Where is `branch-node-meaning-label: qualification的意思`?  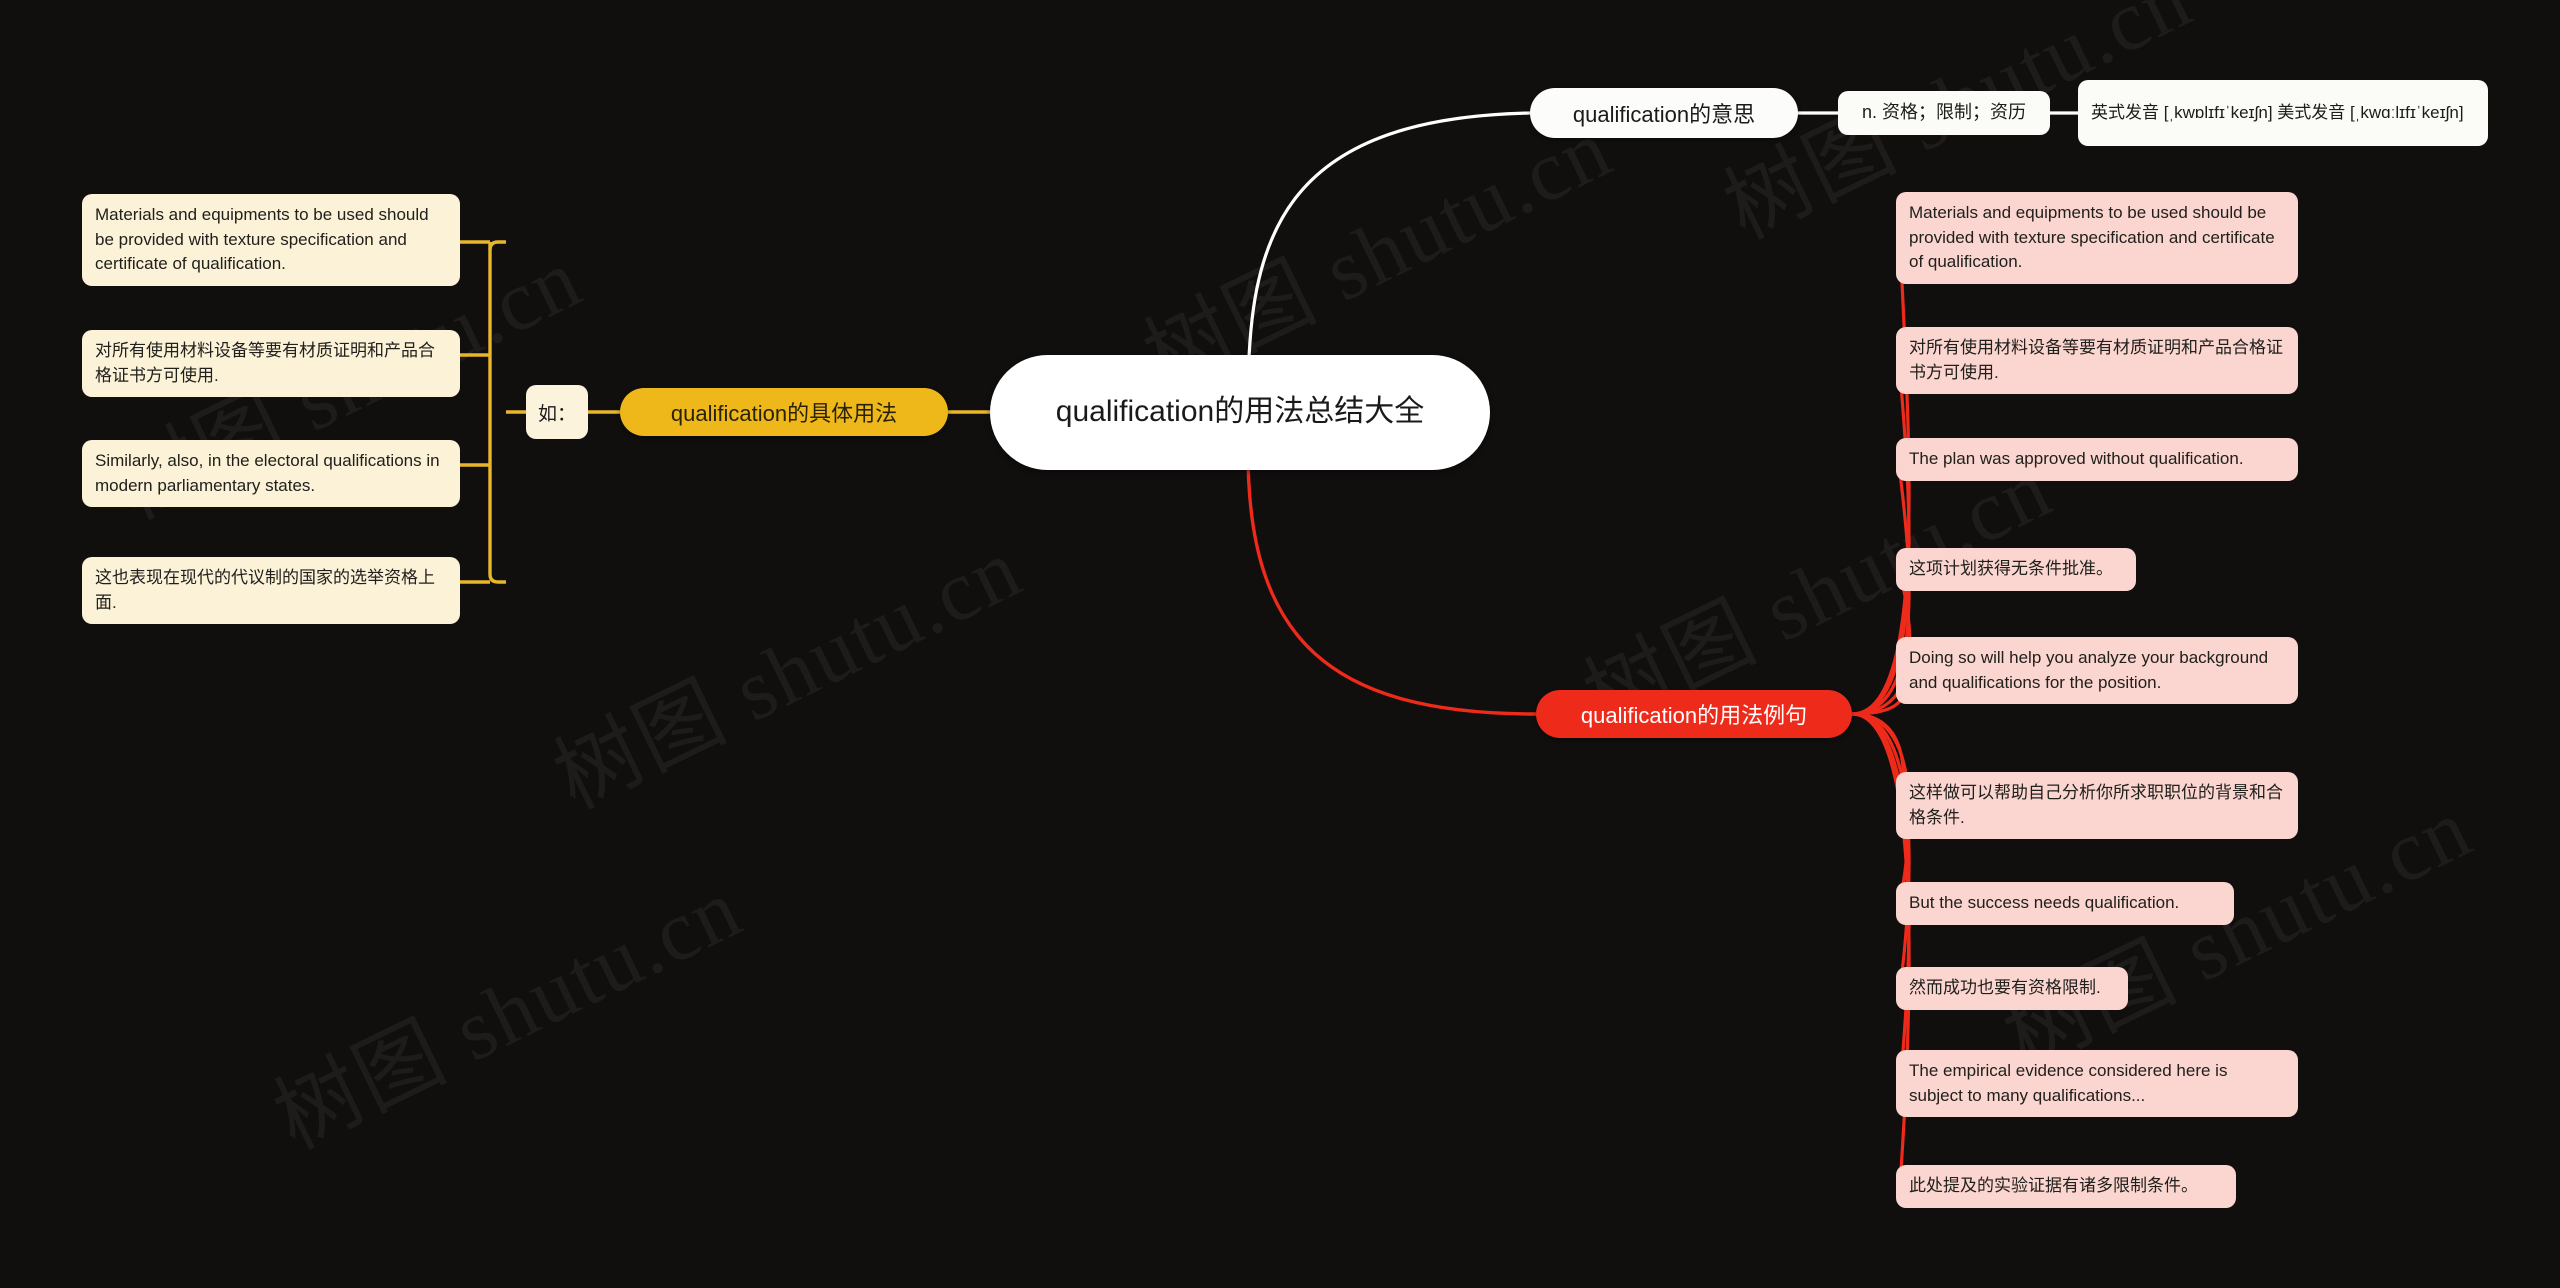
branch-node-meaning-label: qualification的意思 is located at coordinates (1664, 114).